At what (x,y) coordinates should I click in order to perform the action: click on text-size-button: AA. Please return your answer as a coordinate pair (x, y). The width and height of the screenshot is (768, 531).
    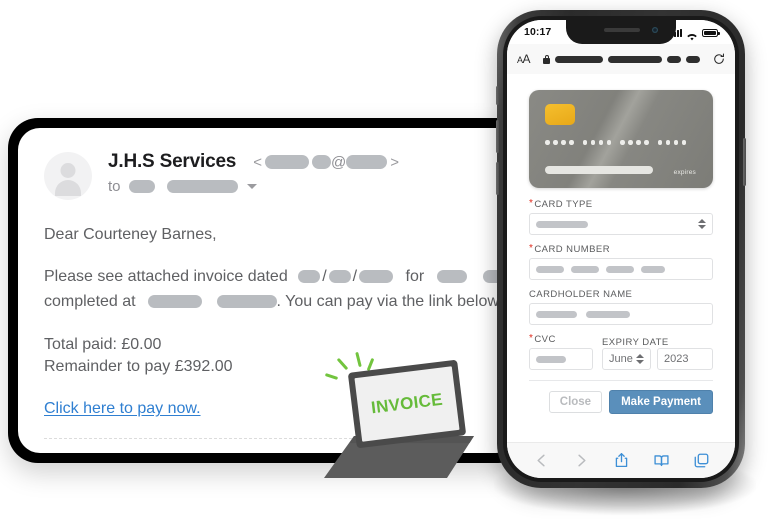
    Looking at the image, I should click on (524, 59).